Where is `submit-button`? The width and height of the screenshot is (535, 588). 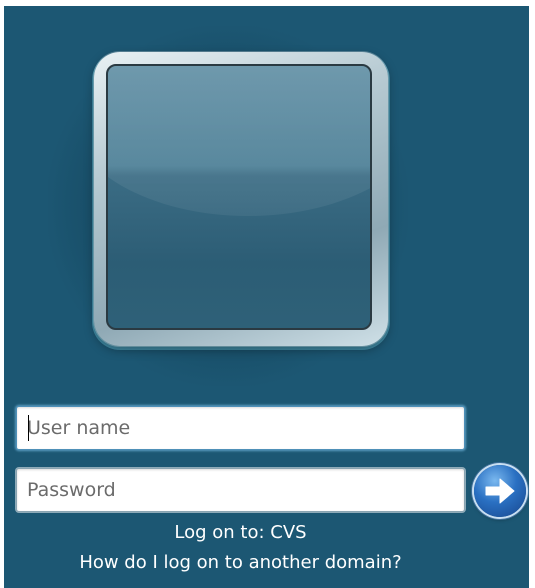
submit-button is located at coordinates (500, 491).